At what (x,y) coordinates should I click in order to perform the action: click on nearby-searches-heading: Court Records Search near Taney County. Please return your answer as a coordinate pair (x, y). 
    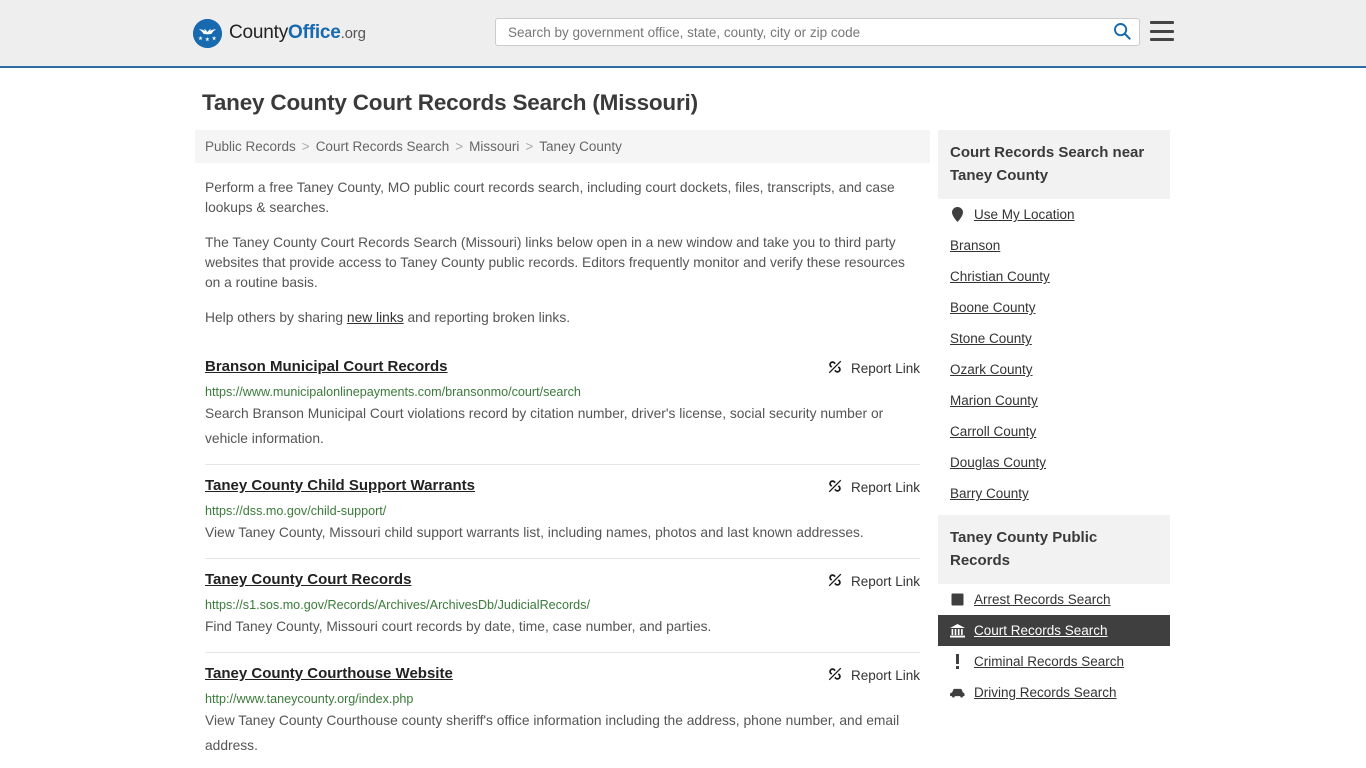
    Looking at the image, I should click on (1054, 164).